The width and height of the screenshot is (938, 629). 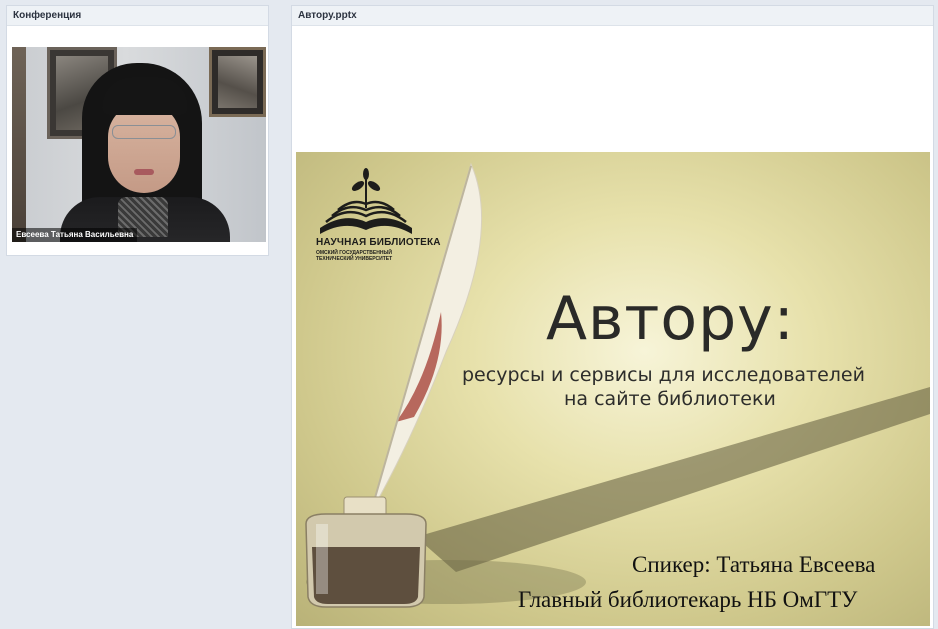 What do you see at coordinates (670, 319) in the screenshot?
I see `slide-title: Автору:` at bounding box center [670, 319].